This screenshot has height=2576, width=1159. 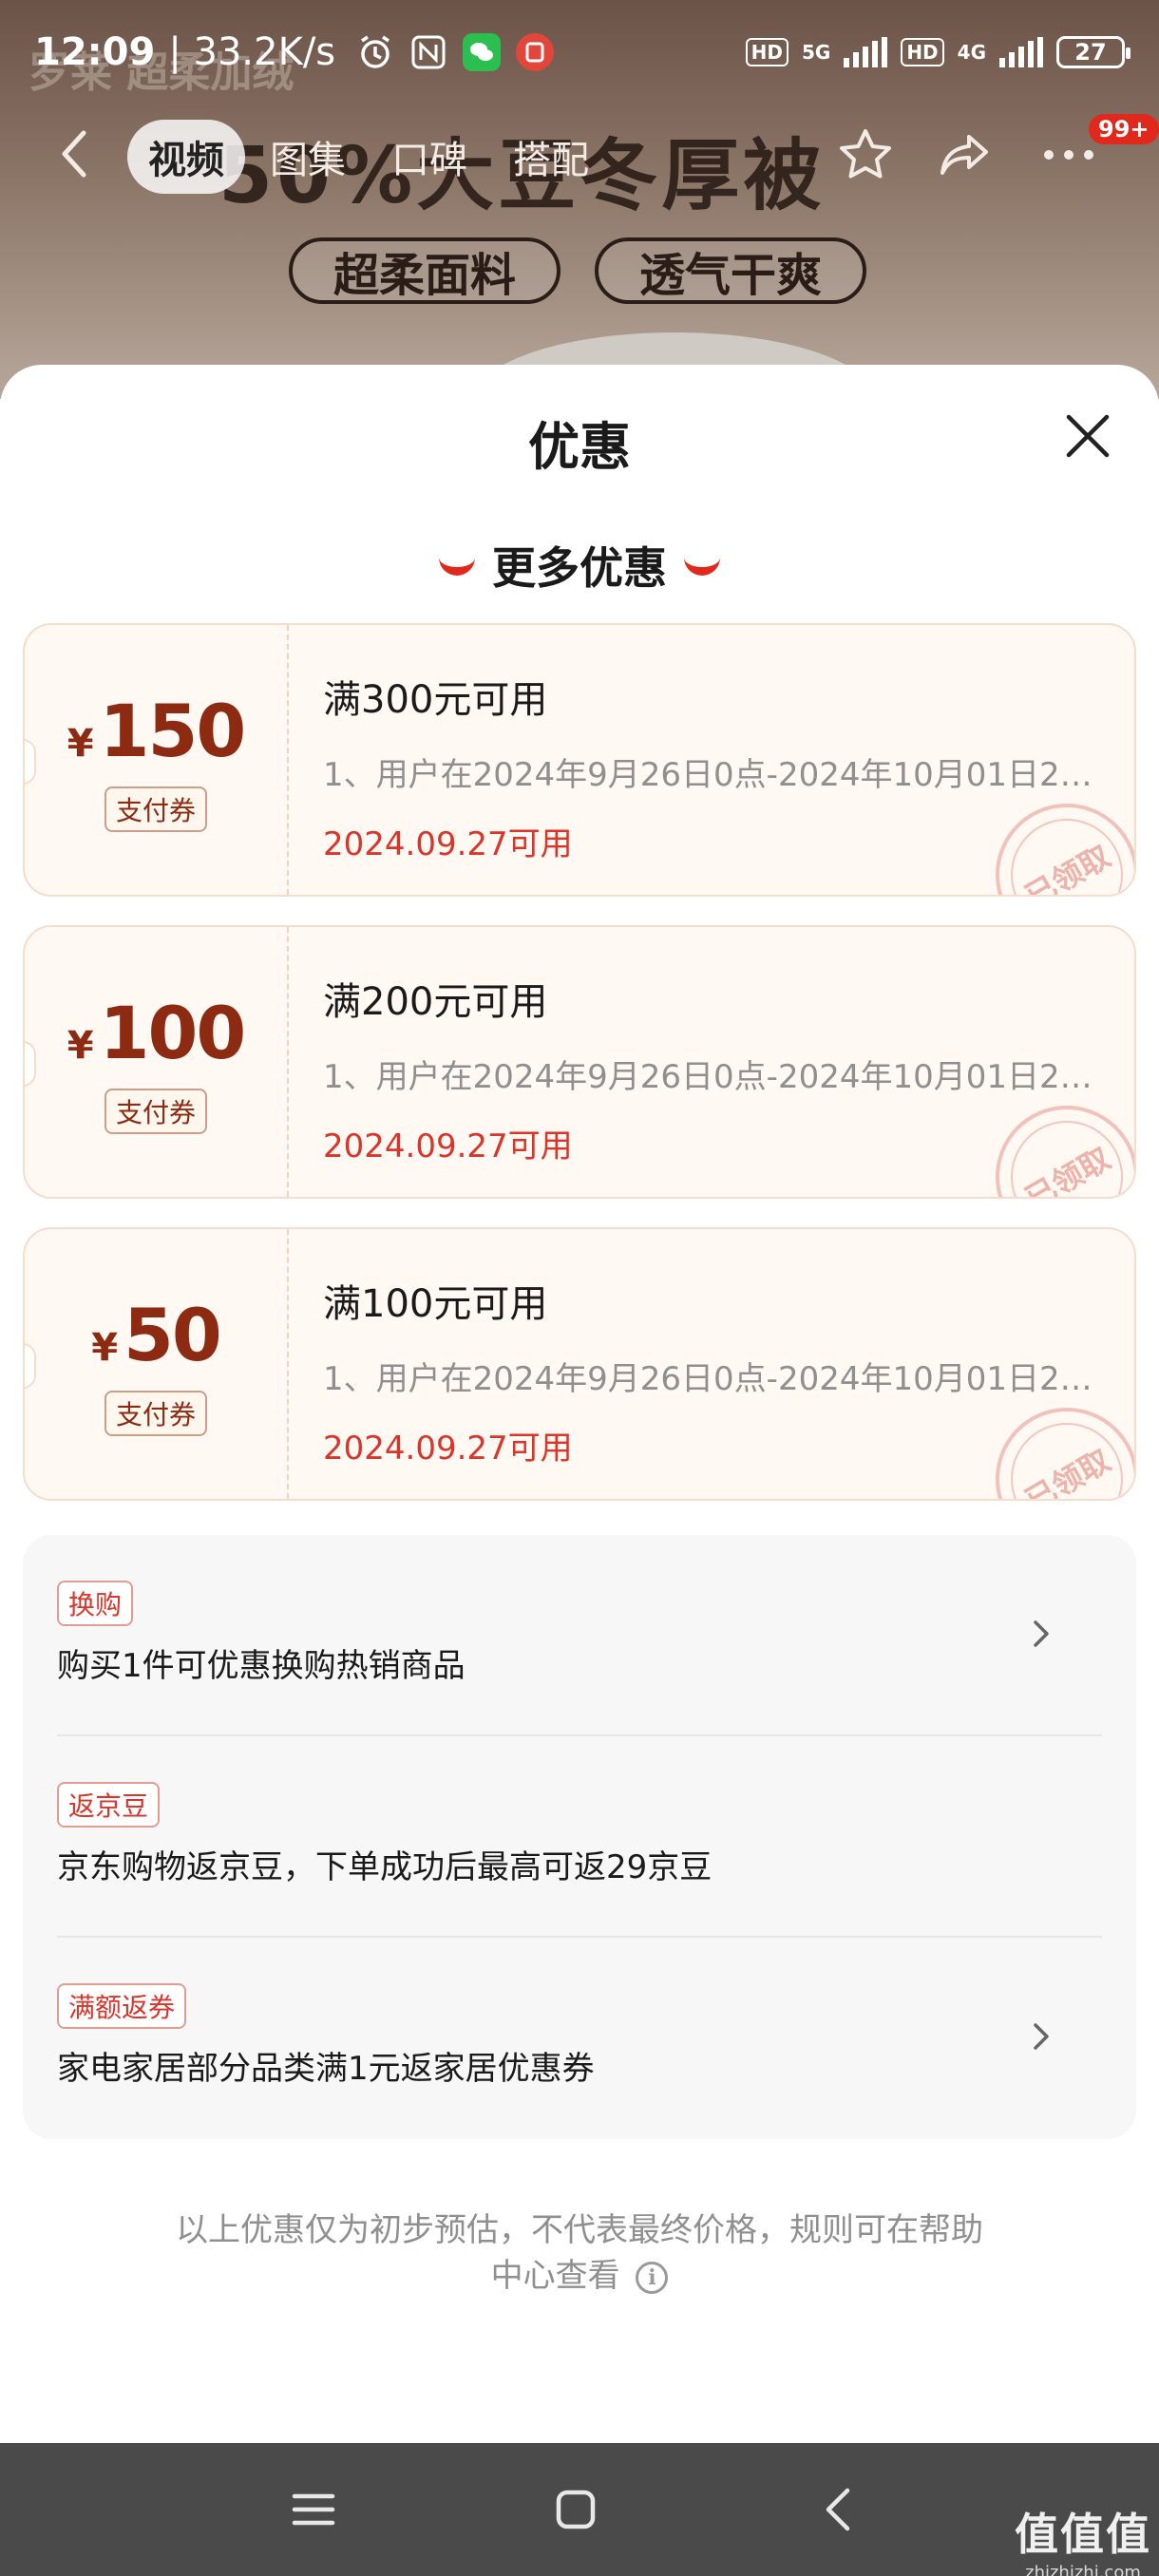 I want to click on promo-text: 家电家居部分品类满1元返家居优惠券, so click(x=326, y=2069).